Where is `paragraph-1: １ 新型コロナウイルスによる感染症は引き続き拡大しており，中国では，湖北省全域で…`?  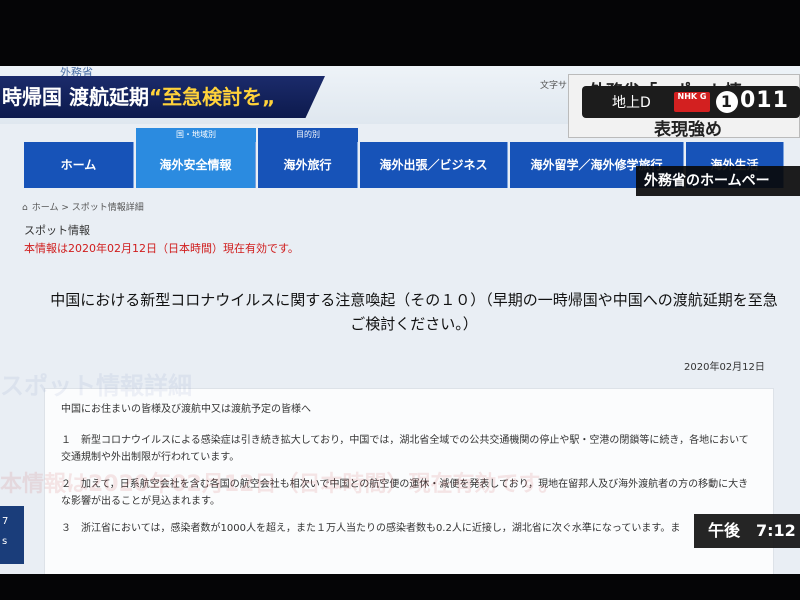 paragraph-1: １ 新型コロナウイルスによる感染症は引き続き拡大しており，中国では，湖北省全域で… is located at coordinates (405, 449).